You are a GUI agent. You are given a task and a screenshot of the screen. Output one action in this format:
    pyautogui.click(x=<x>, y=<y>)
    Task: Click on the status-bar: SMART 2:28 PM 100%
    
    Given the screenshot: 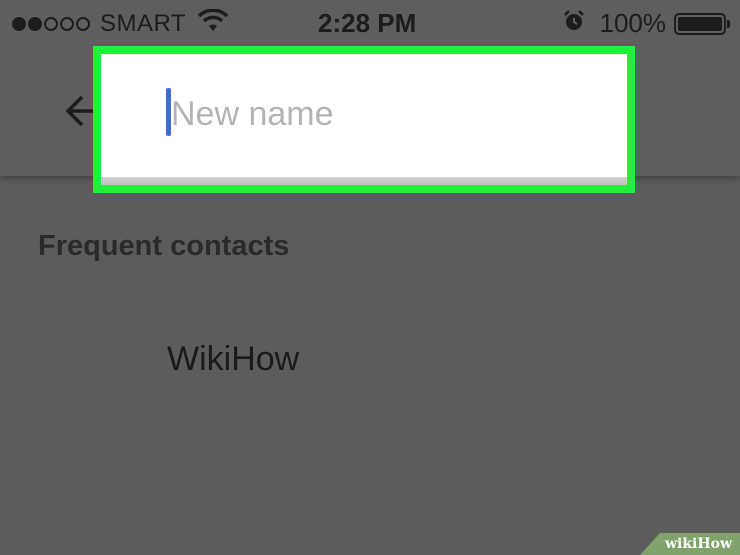 What is the action you would take?
    pyautogui.click(x=370, y=23)
    